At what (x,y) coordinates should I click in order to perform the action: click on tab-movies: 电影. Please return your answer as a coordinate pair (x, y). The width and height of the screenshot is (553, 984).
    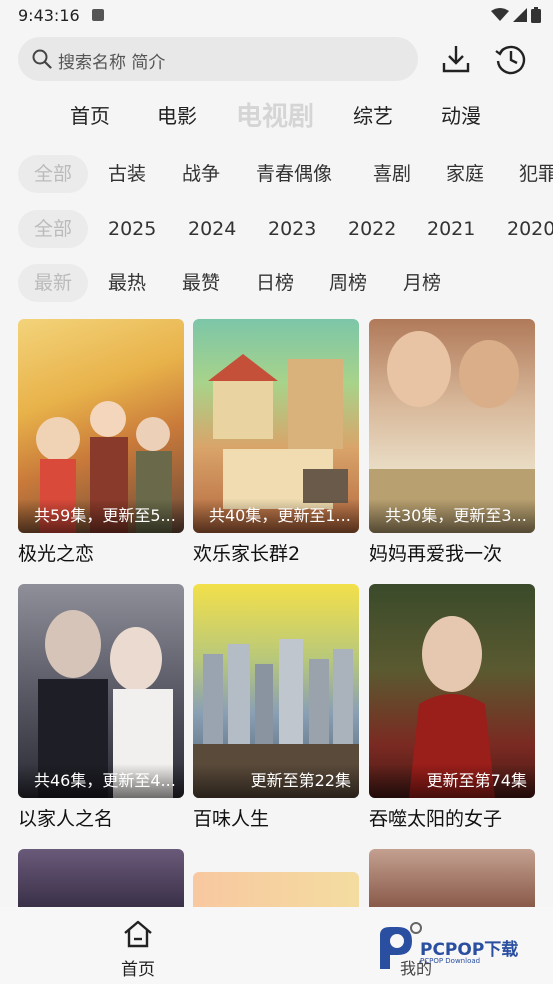
    Looking at the image, I should click on (177, 114).